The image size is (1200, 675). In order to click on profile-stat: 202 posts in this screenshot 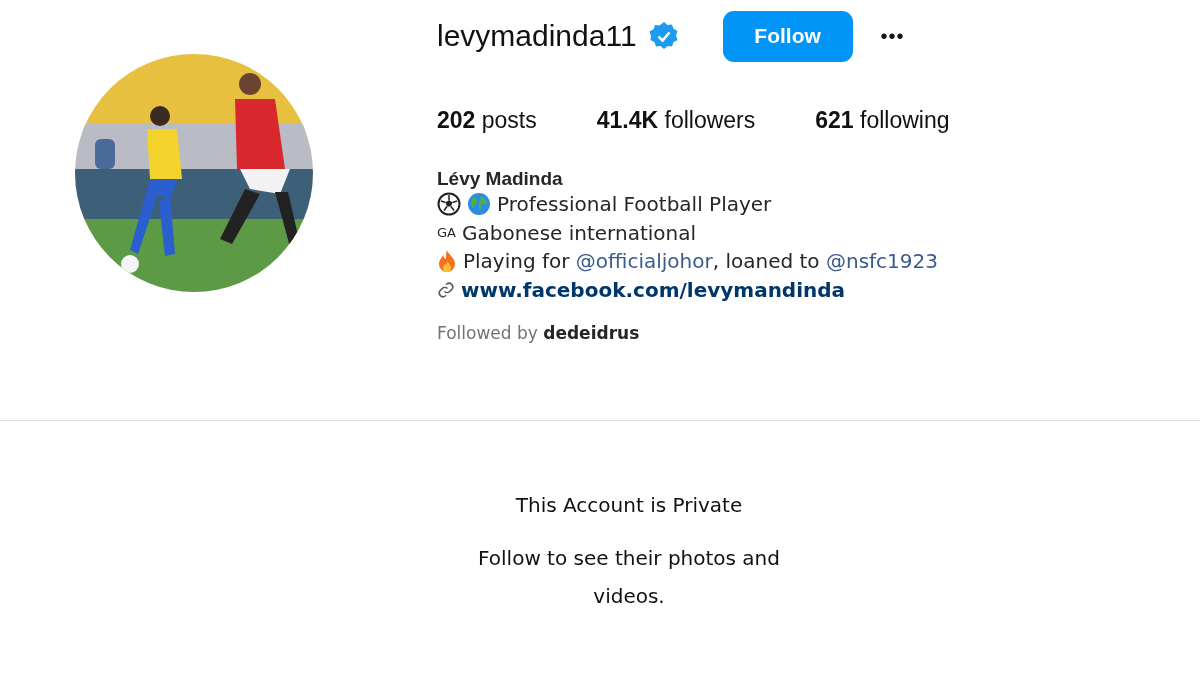, I will do `click(487, 120)`.